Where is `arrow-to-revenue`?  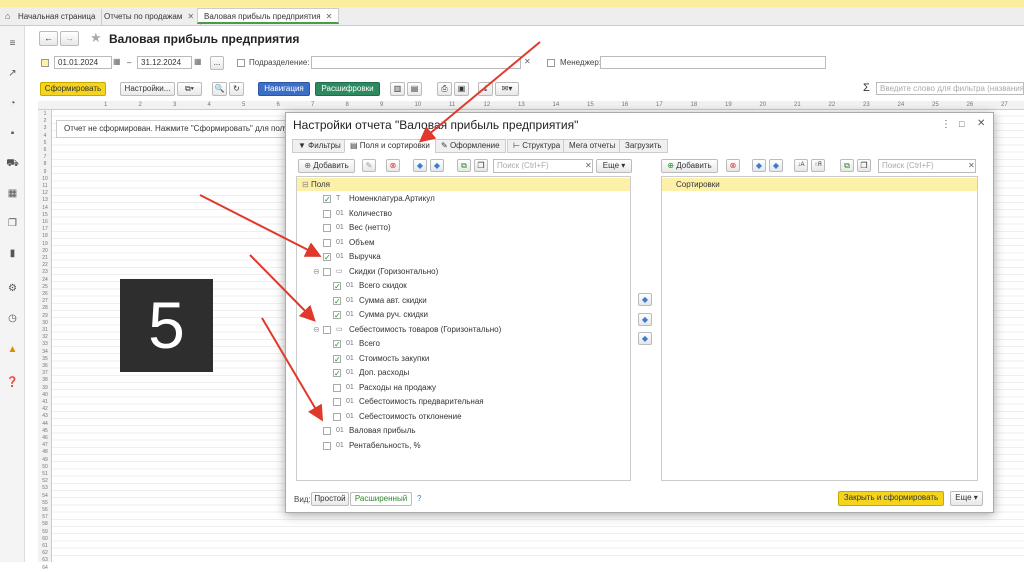
arrow-to-revenue is located at coordinates (260, 225).